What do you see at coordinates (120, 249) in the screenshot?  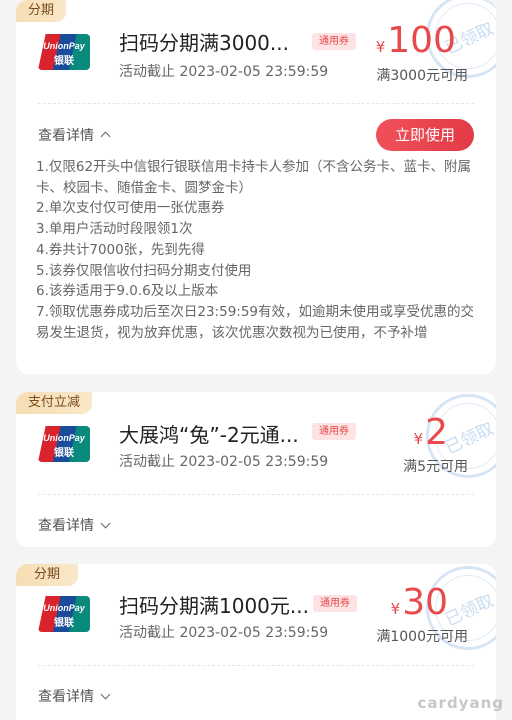 I see `rule-item: 4.券共计7000张，先到先得` at bounding box center [120, 249].